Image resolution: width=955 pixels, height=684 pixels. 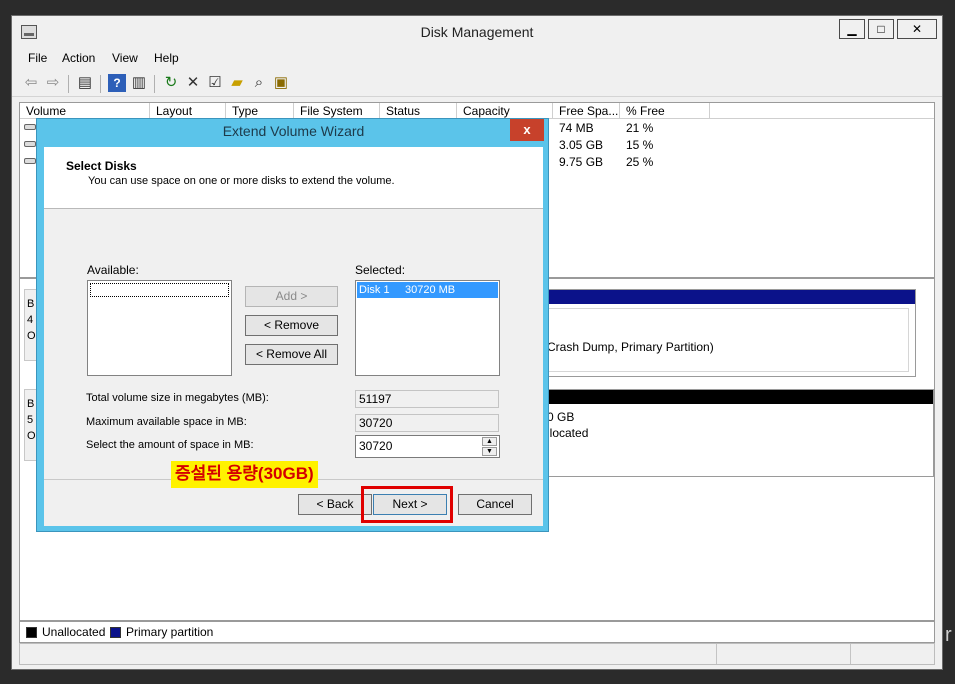 What do you see at coordinates (948, 635) in the screenshot?
I see `background-text-fragment: r` at bounding box center [948, 635].